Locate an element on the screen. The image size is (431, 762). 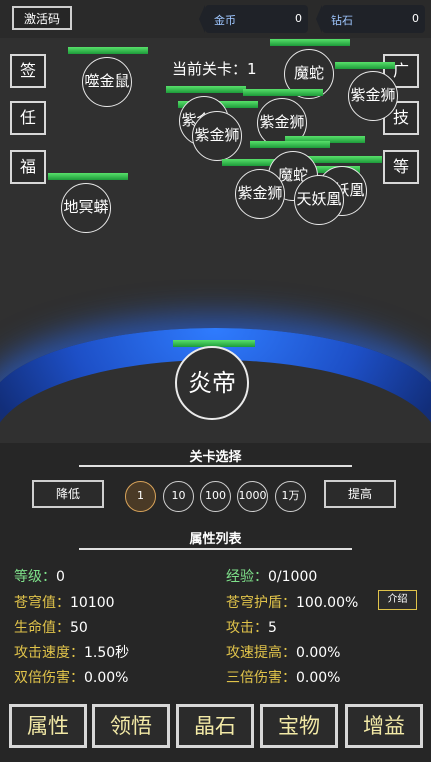
tab-buff: 增益 is located at coordinates (384, 726).